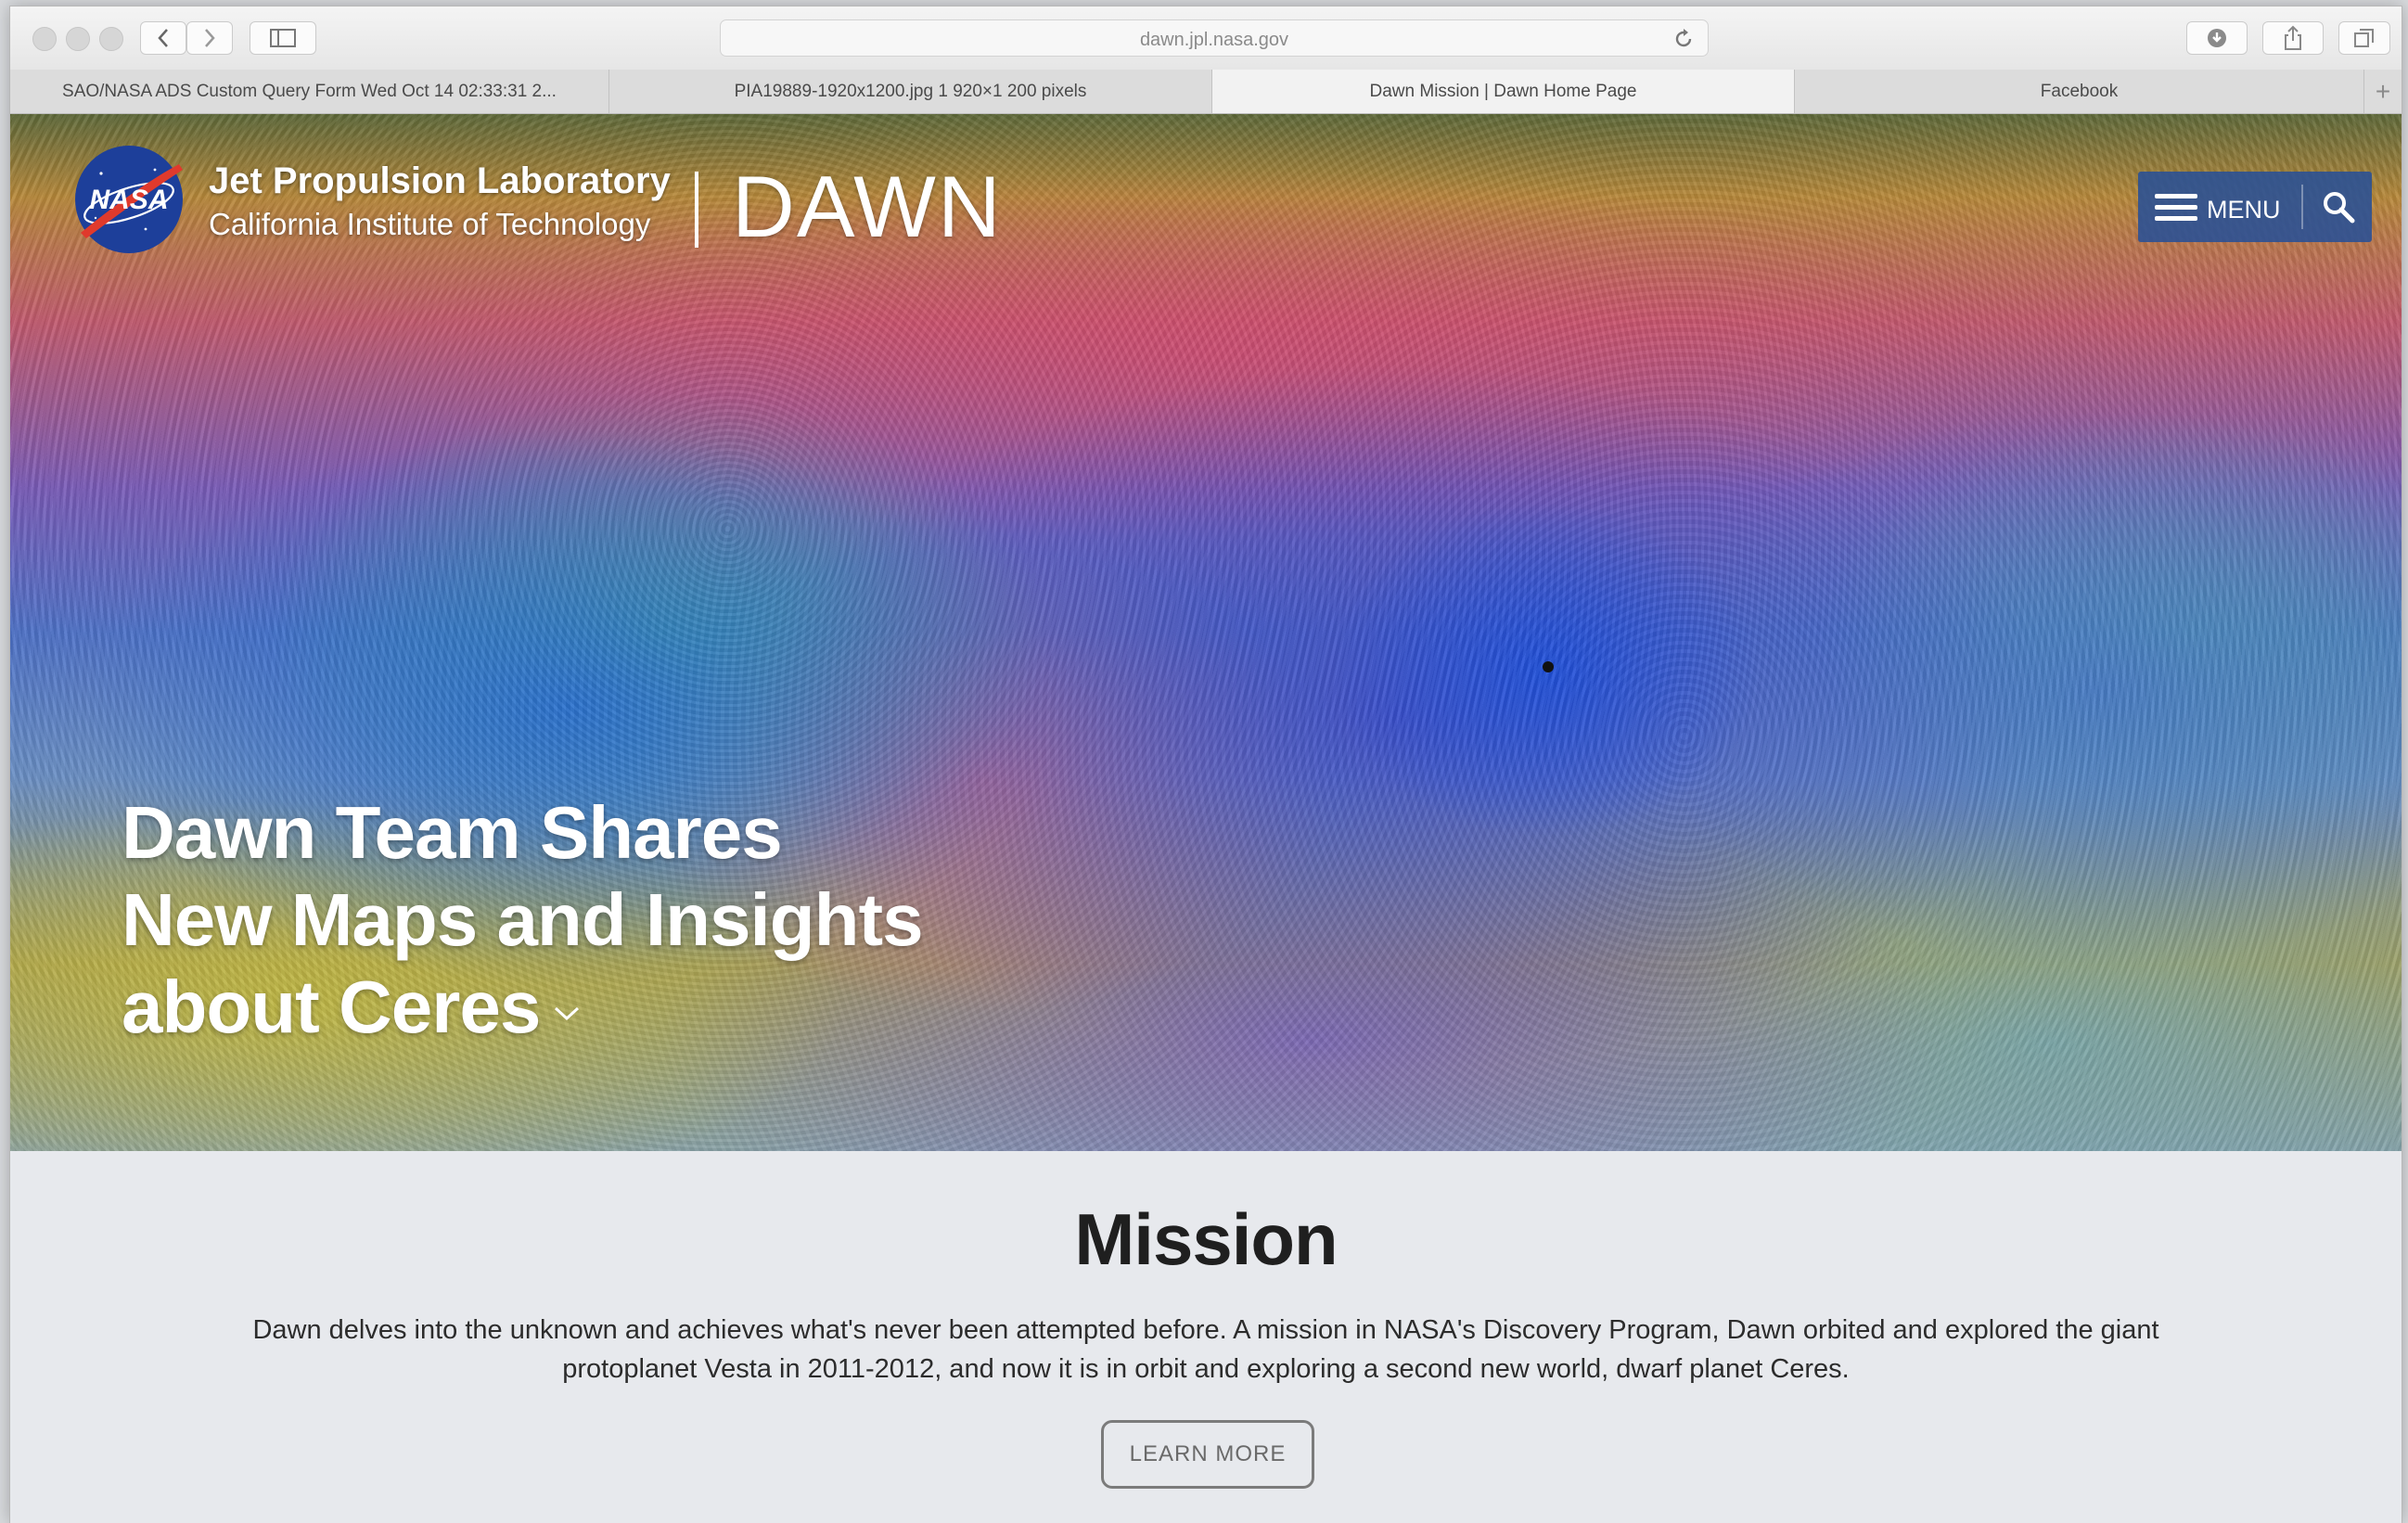 The image size is (2408, 1523). Describe the element at coordinates (2383, 91) in the screenshot. I see `new-tab-button: +` at that location.